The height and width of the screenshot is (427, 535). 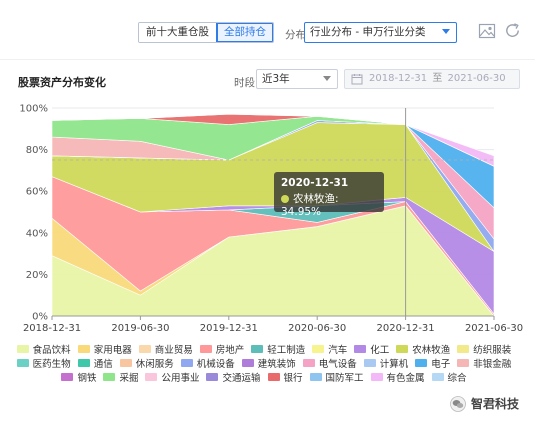 I want to click on period-select-value: 近3年, so click(x=276, y=79).